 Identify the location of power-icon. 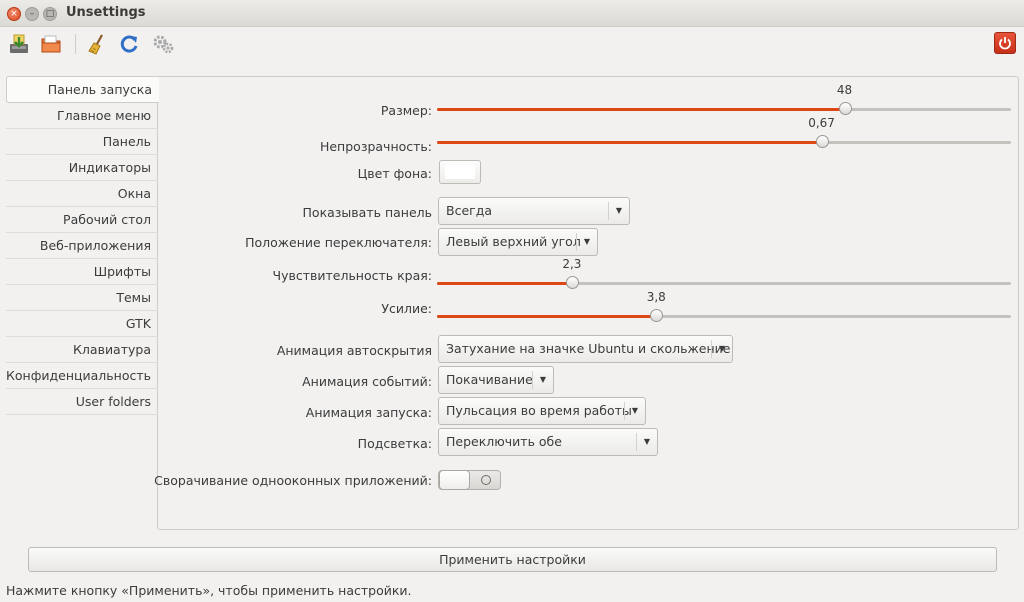
(1005, 43).